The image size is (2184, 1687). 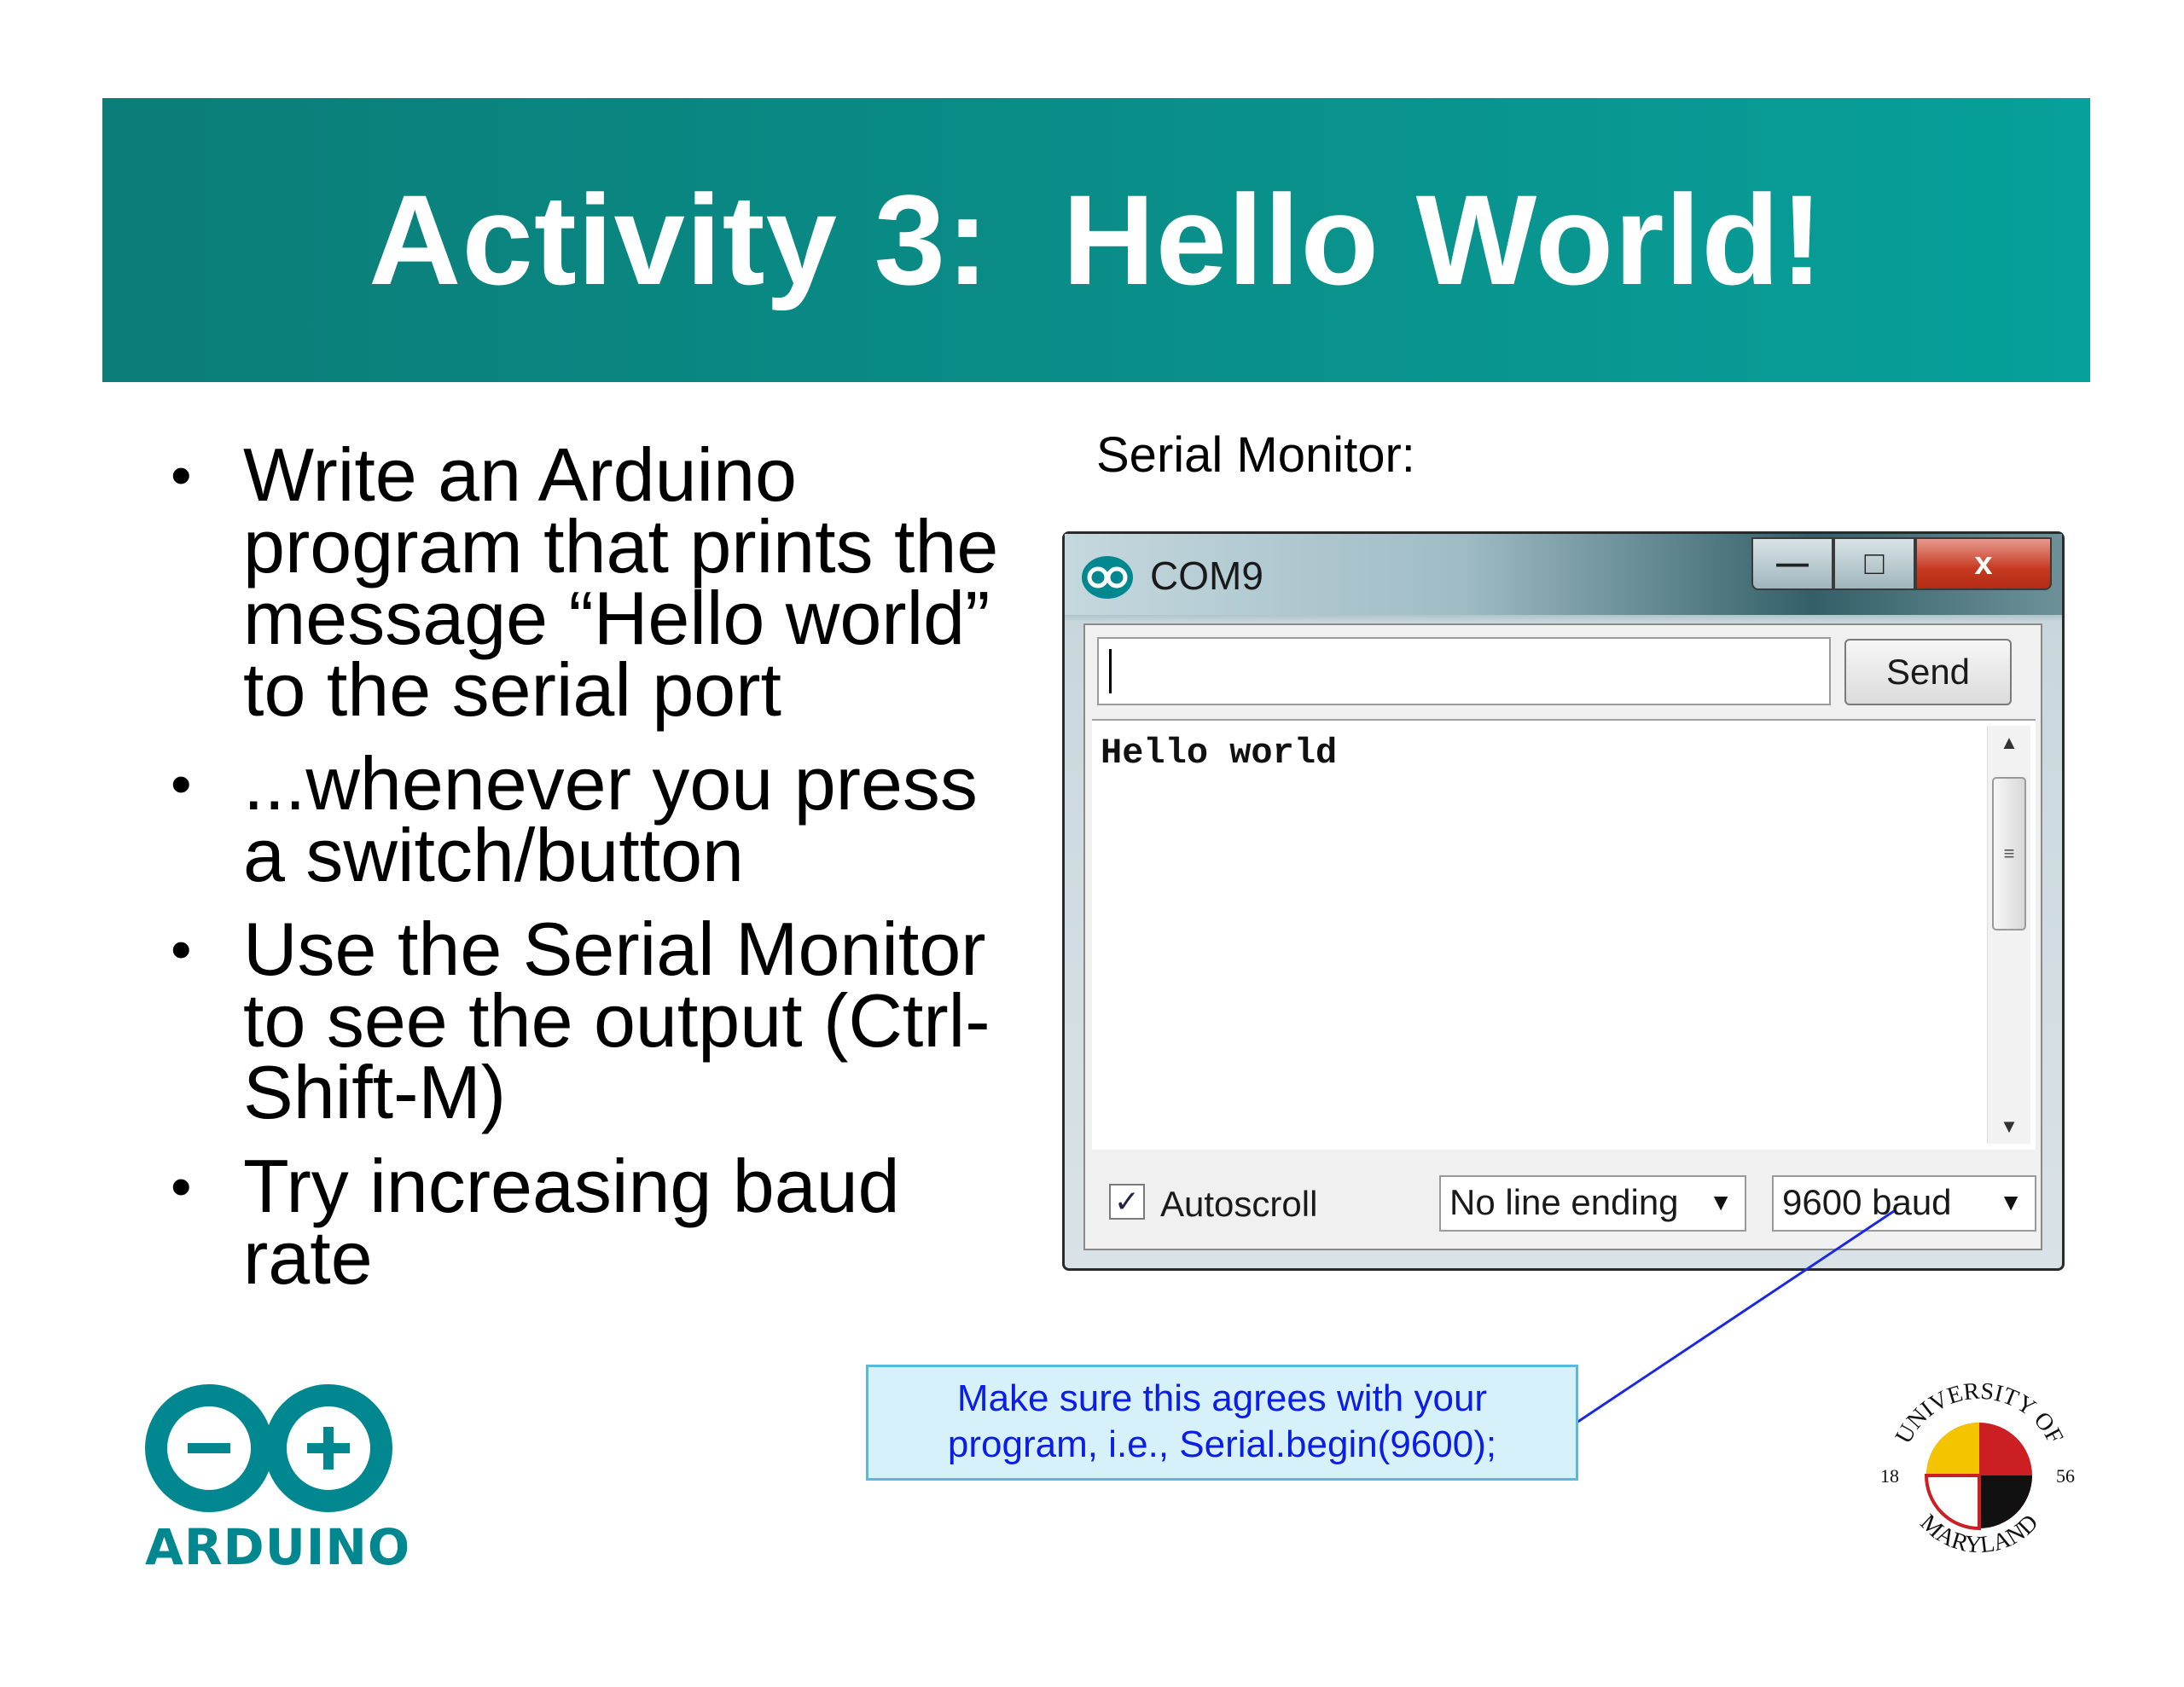 I want to click on window-titlebar: COM9 — □ x, so click(x=1564, y=574).